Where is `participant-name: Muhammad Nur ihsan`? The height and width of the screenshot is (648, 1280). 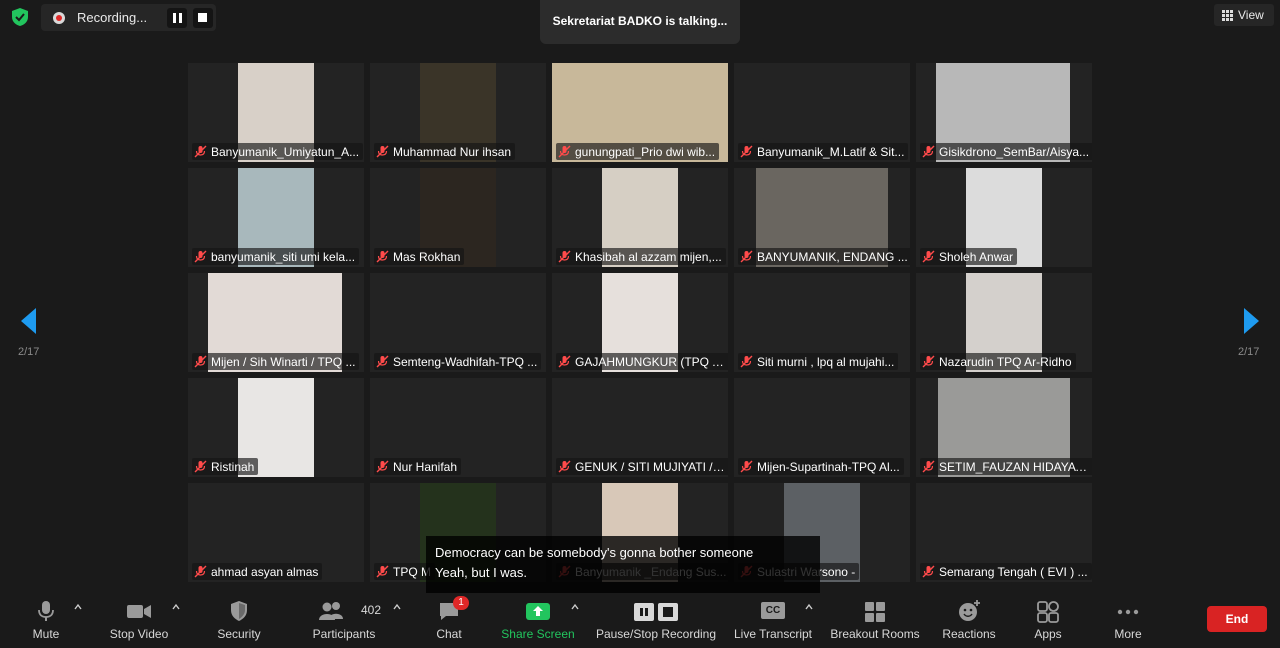
participant-name: Muhammad Nur ihsan is located at coordinates (452, 151).